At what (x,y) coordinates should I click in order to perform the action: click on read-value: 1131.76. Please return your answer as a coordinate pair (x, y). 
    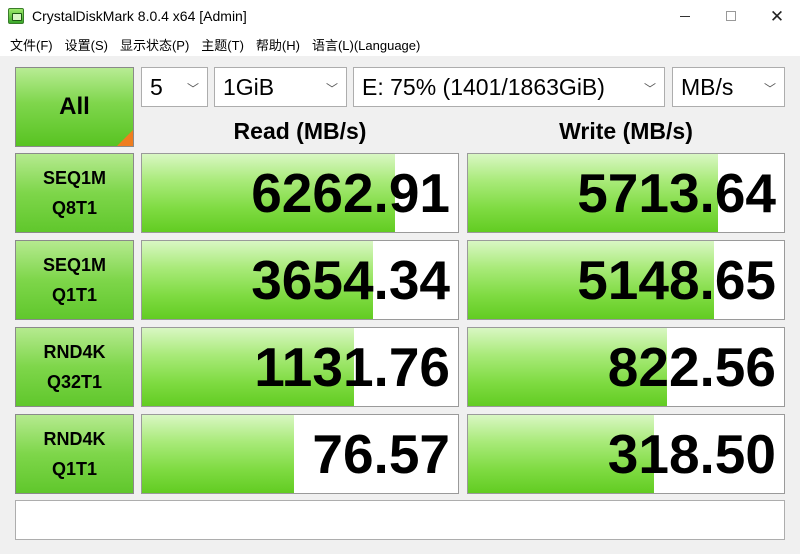
    Looking at the image, I should click on (352, 367).